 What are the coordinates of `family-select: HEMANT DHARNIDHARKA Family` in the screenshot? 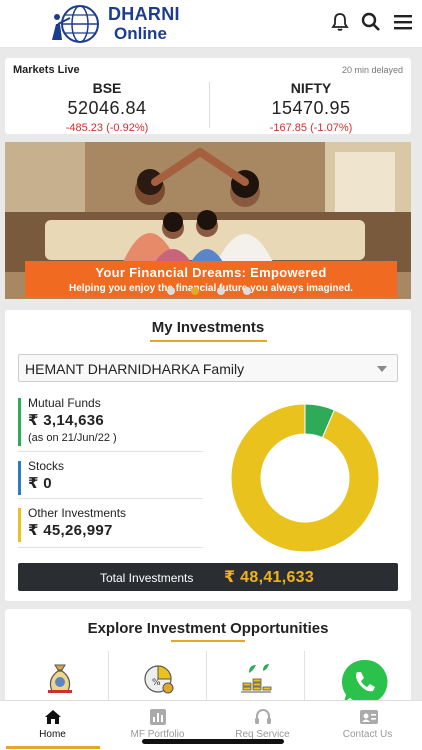 It's located at (208, 368).